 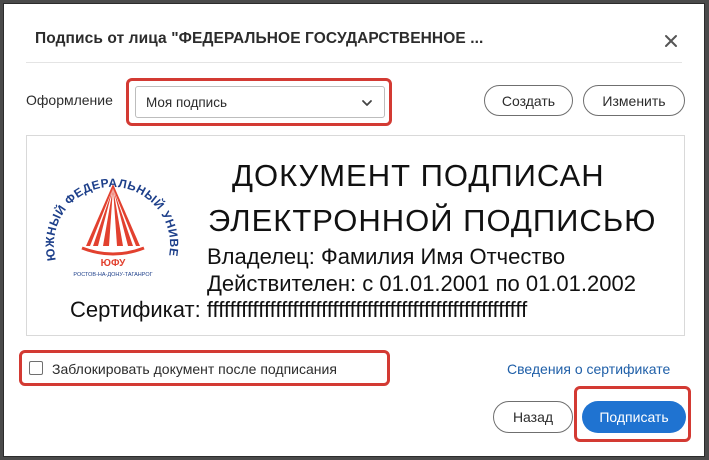 I want to click on logo-abbr: ЮФУ, so click(x=113, y=263).